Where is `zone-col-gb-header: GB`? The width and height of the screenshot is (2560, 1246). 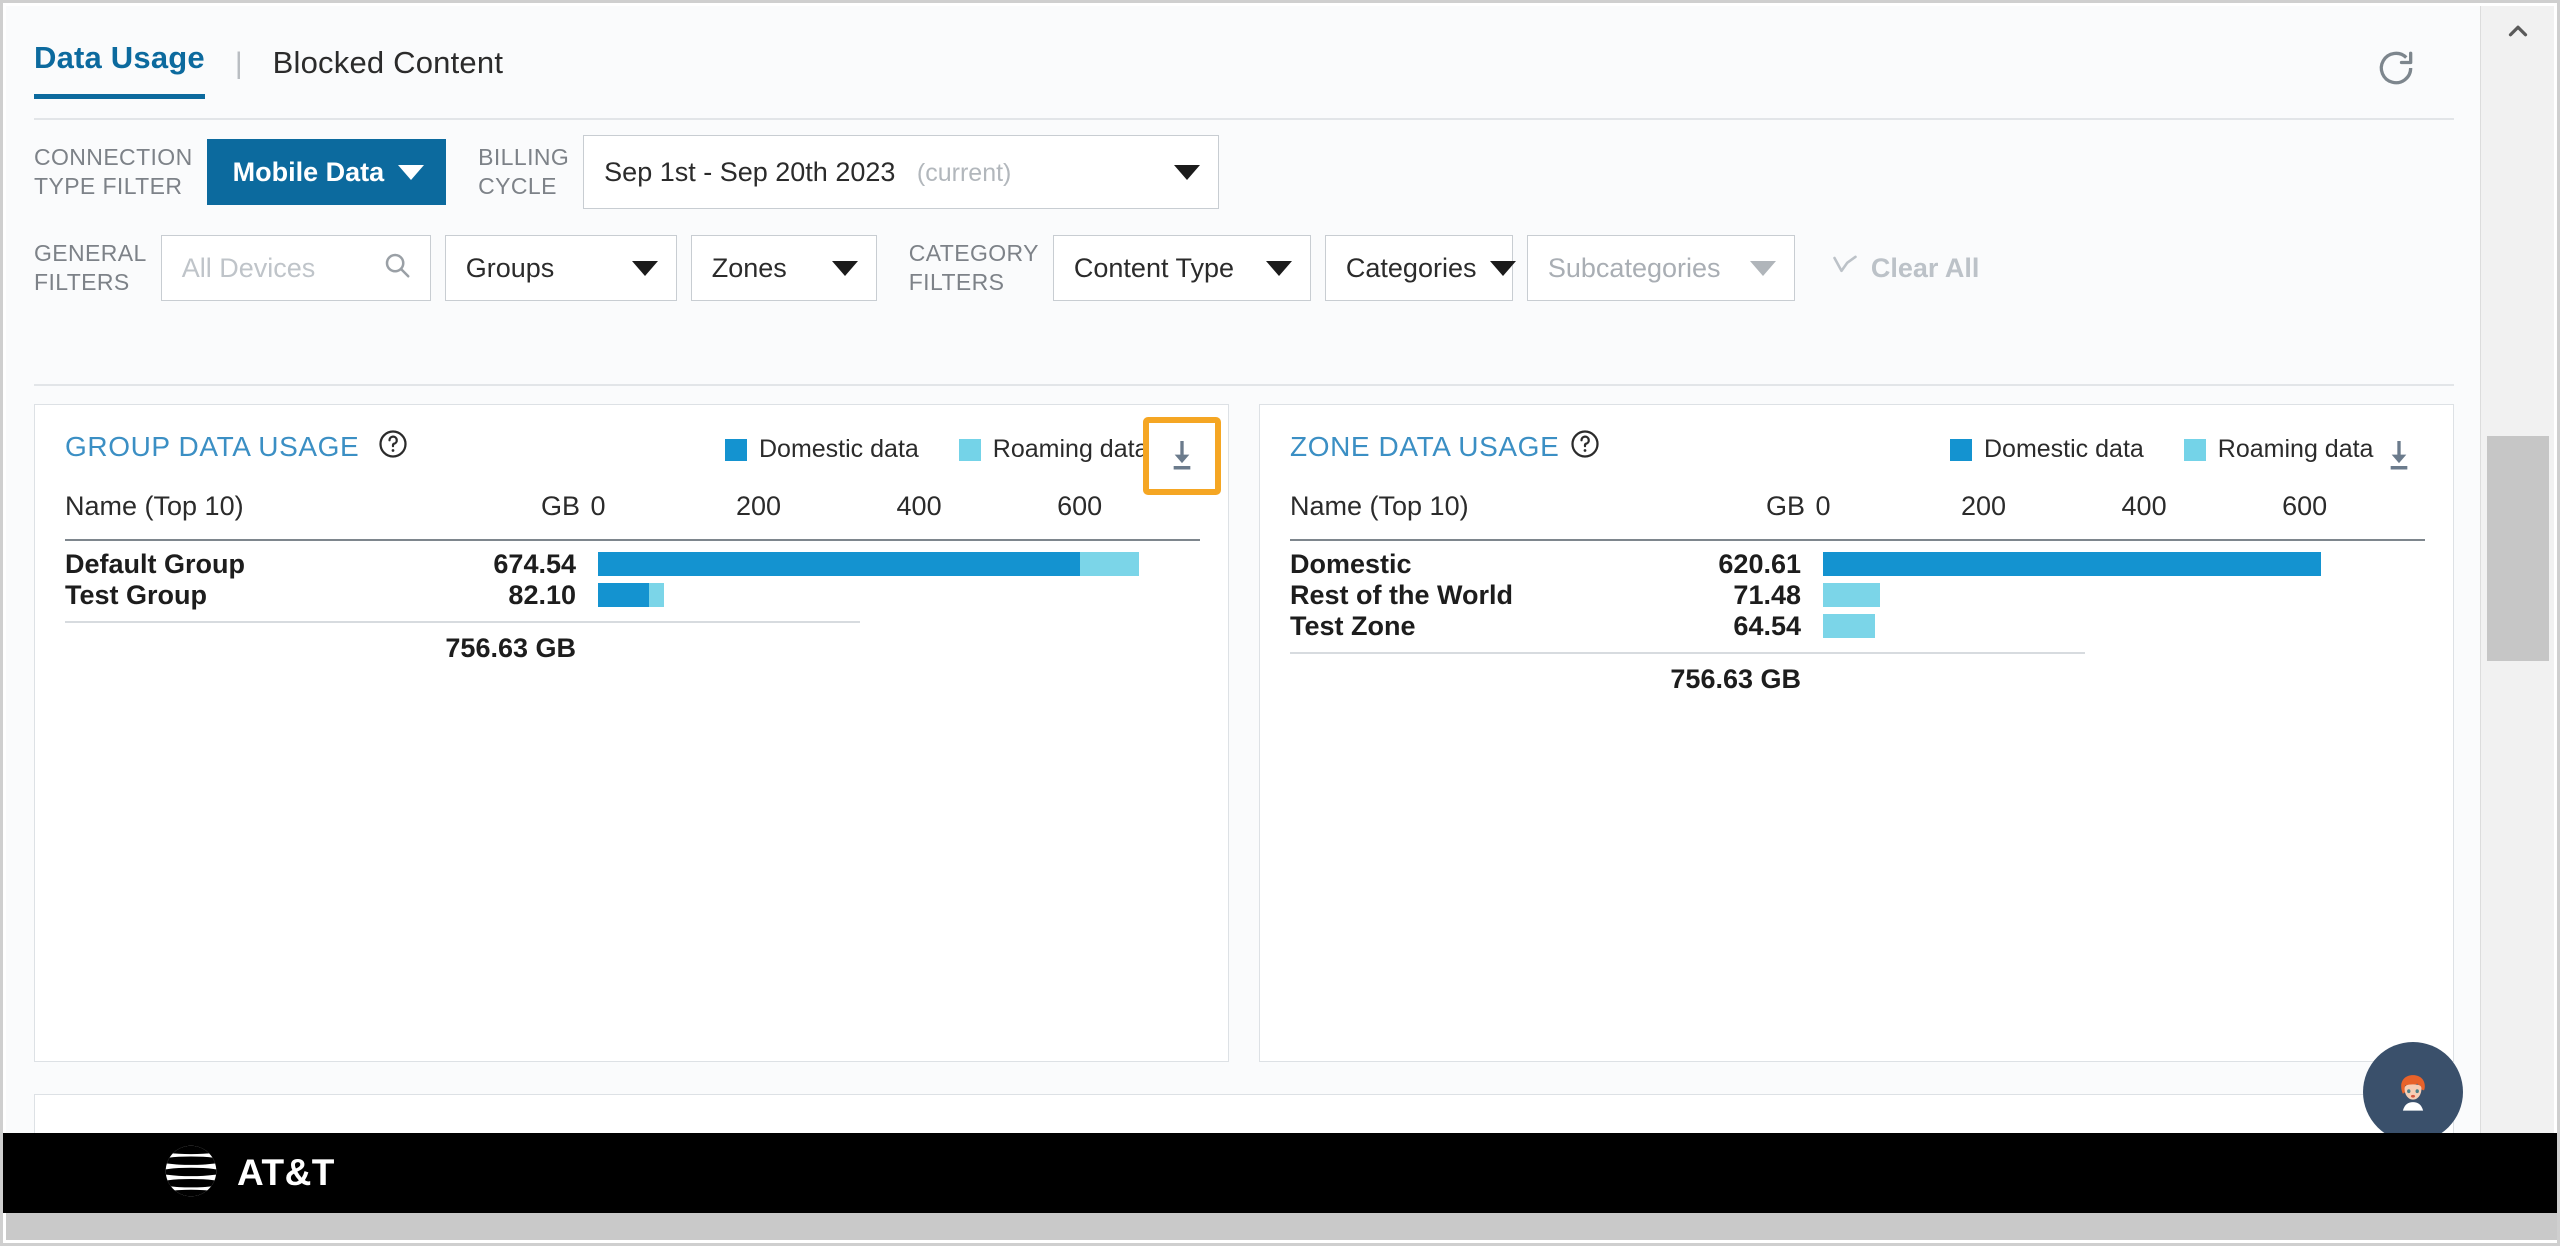
zone-col-gb-header: GB is located at coordinates (1785, 506).